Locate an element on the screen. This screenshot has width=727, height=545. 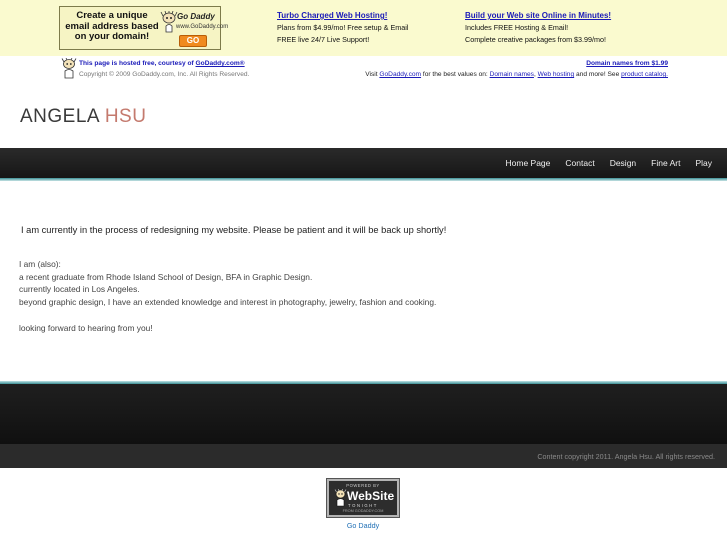
nav-item-design: Design is located at coordinates (623, 163).